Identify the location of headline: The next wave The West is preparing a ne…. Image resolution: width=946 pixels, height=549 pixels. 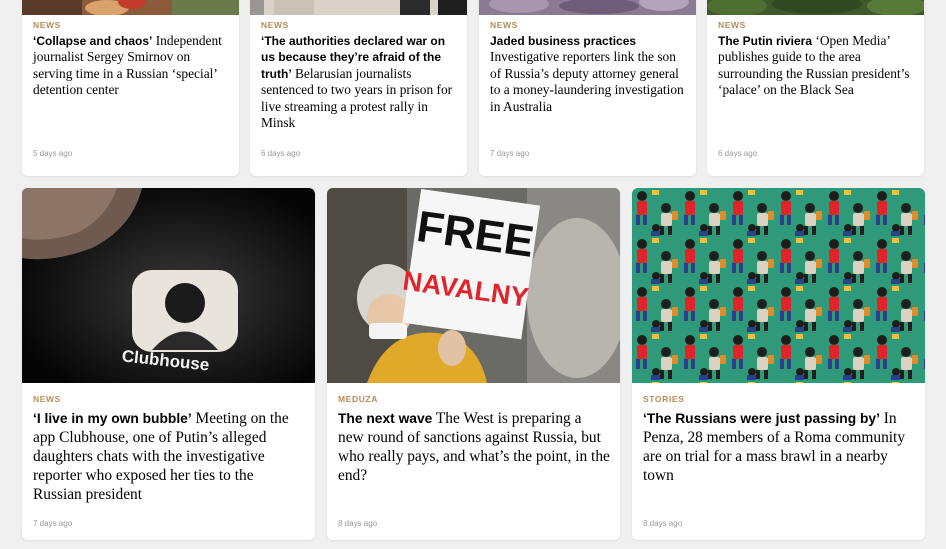
(474, 447).